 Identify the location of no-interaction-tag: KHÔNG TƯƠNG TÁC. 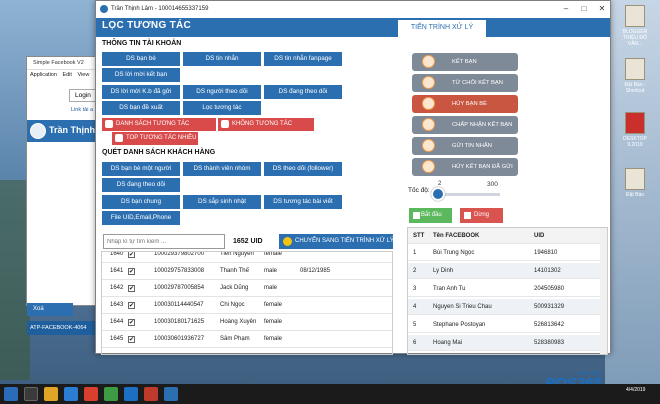
(266, 124).